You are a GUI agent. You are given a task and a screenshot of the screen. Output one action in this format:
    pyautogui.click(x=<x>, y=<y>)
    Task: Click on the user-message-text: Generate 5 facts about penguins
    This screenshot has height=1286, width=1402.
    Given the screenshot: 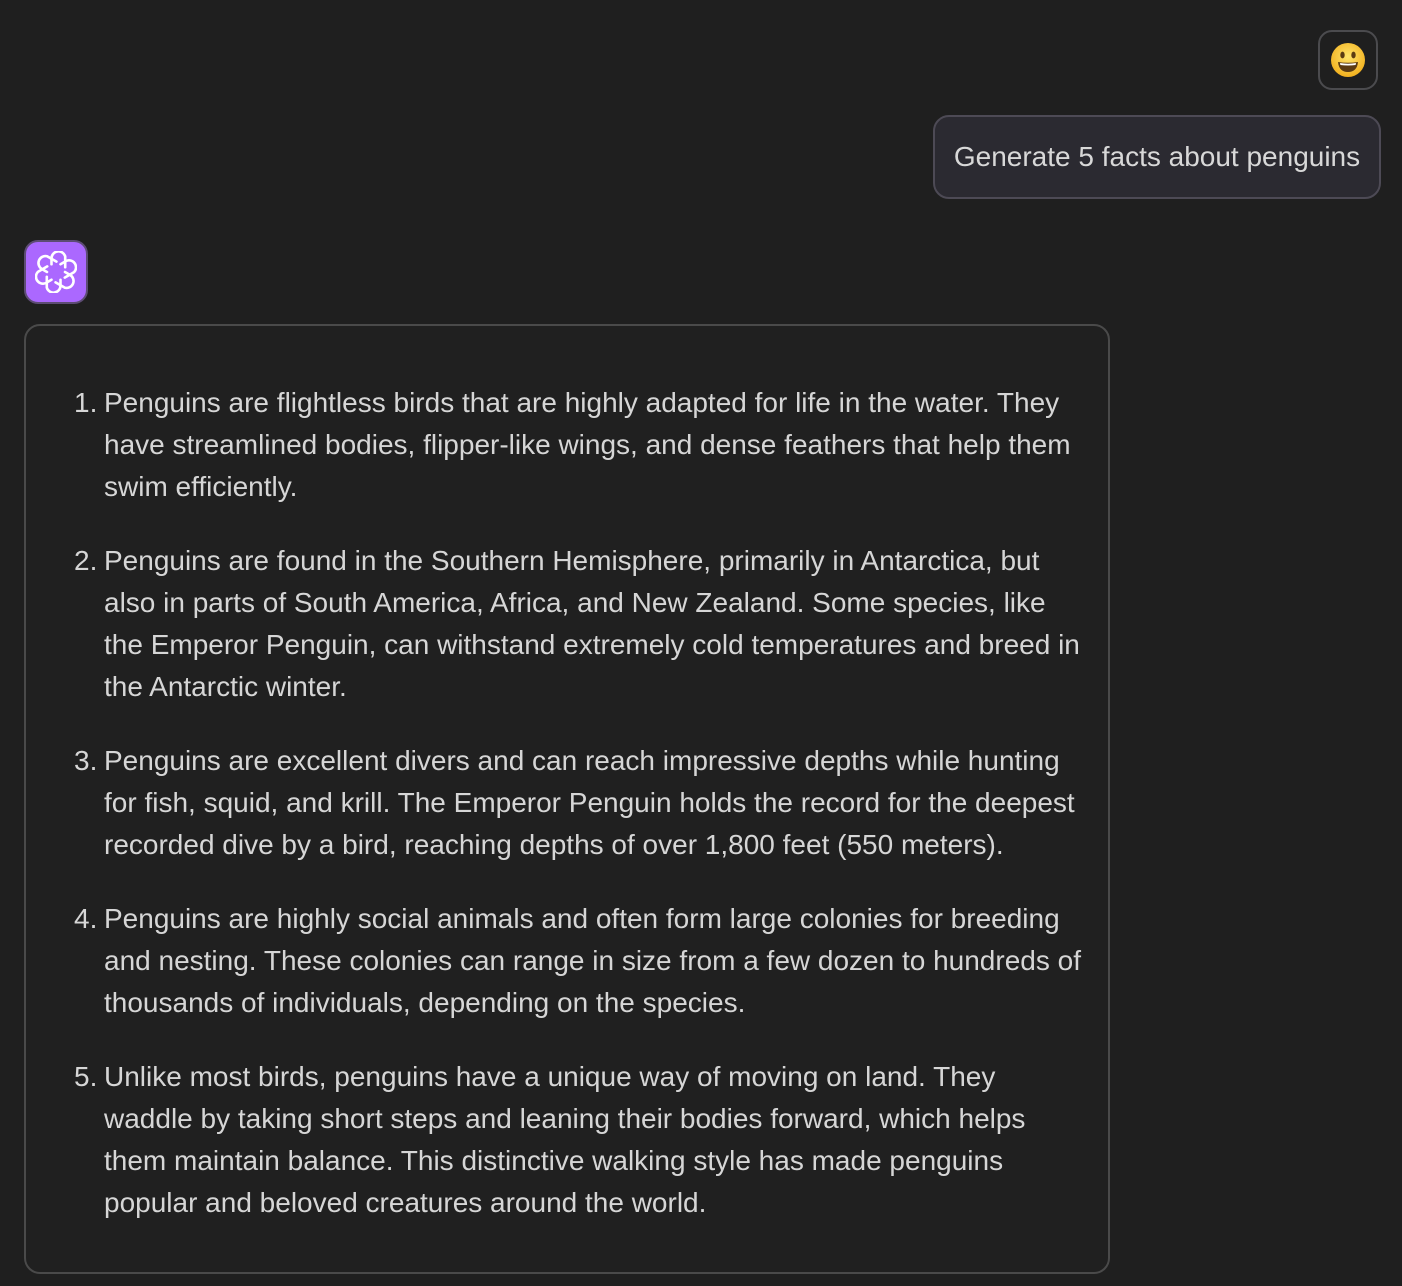 What is the action you would take?
    pyautogui.click(x=1157, y=156)
    